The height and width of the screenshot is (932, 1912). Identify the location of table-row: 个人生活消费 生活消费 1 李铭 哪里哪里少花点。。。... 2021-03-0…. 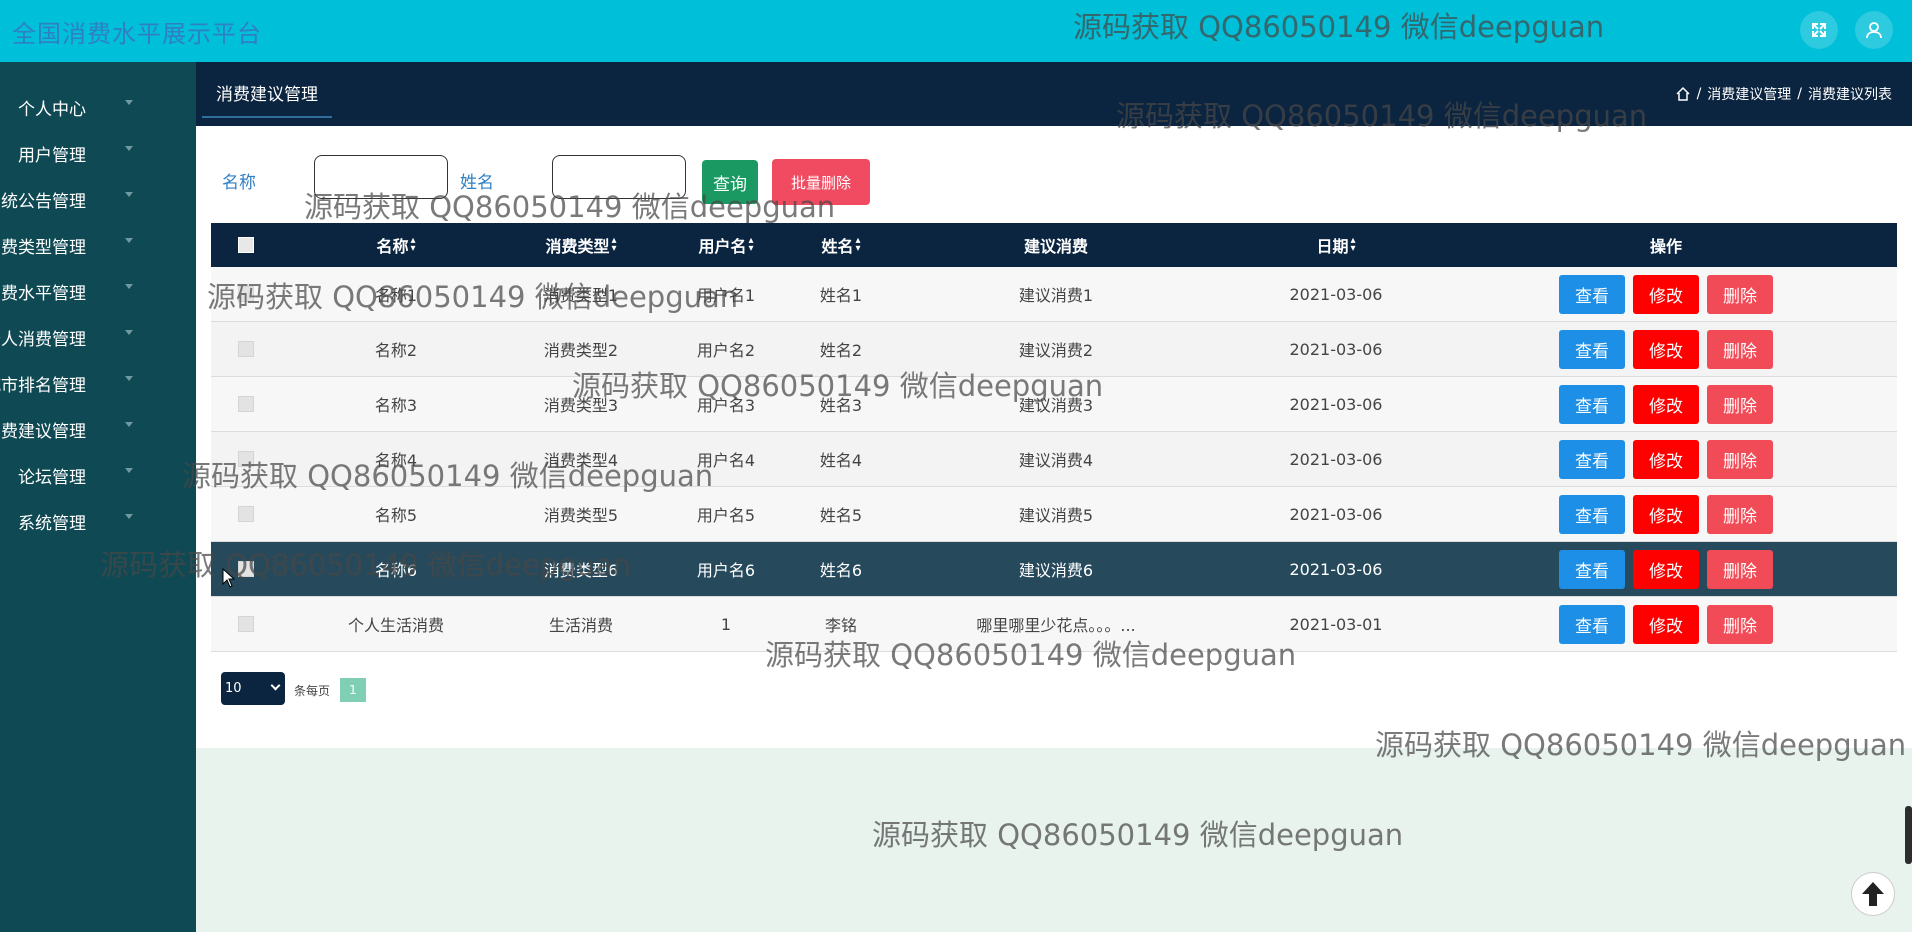
(1054, 624).